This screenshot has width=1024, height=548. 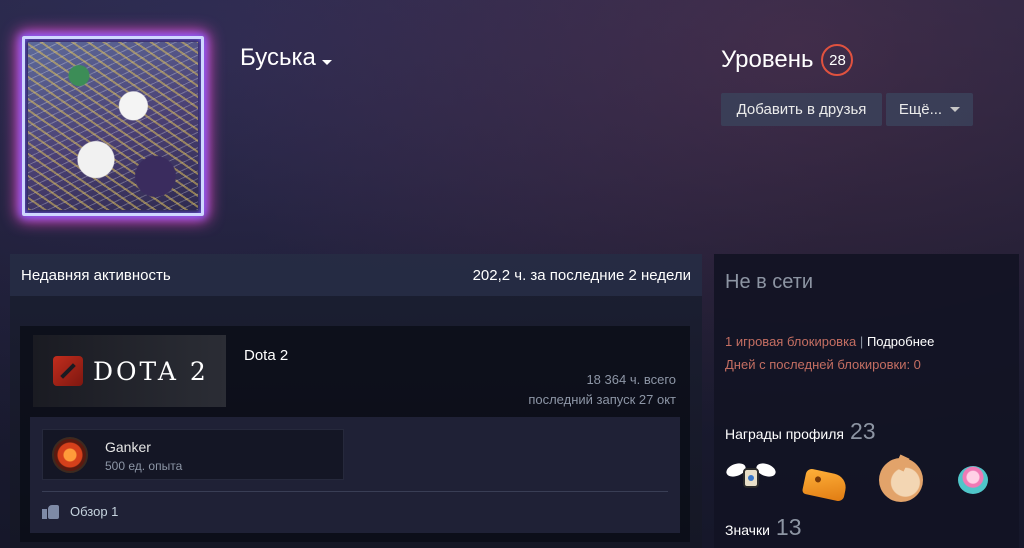 What do you see at coordinates (973, 480) in the screenshot?
I see `reward-badge-brain-icon` at bounding box center [973, 480].